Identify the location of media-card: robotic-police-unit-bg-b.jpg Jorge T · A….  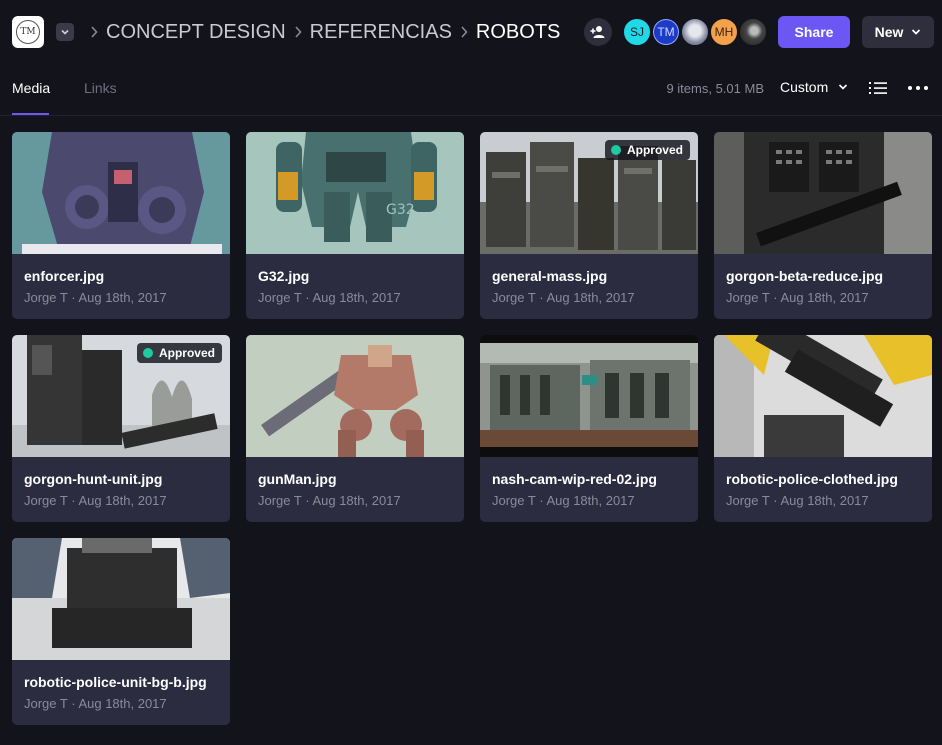
(121, 631).